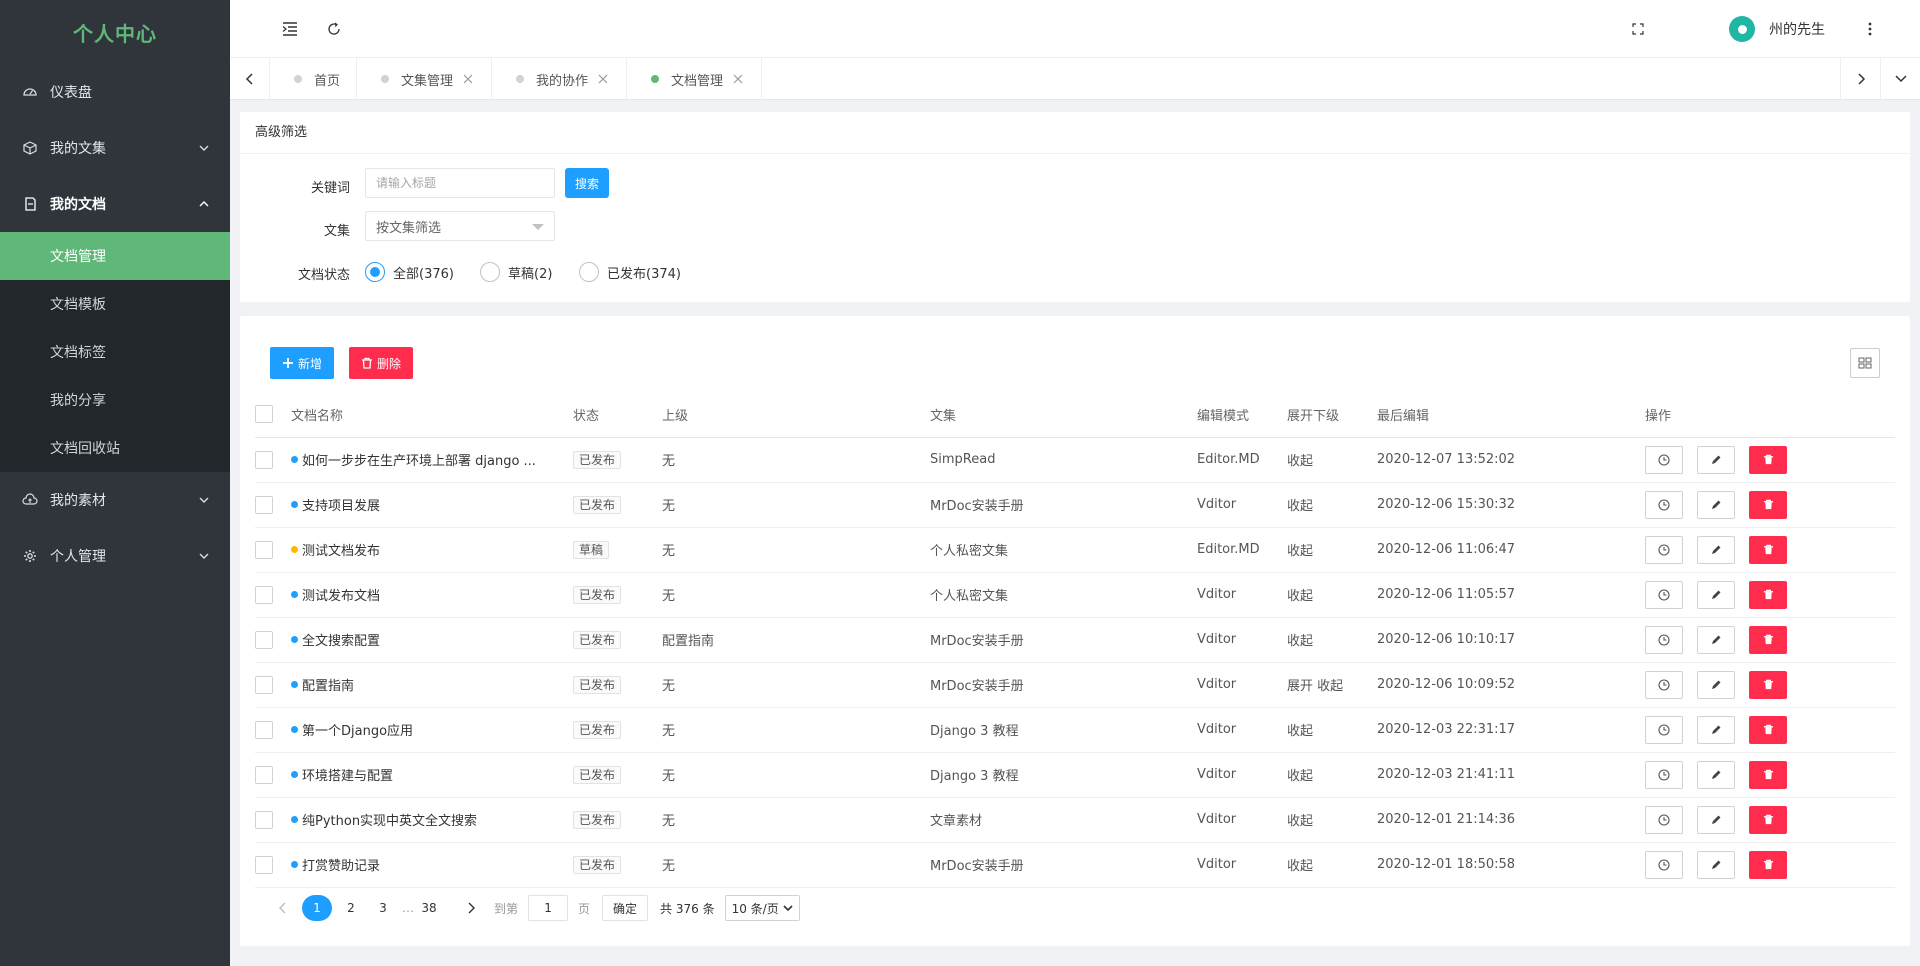  What do you see at coordinates (471, 908) in the screenshot?
I see `next-page-icon` at bounding box center [471, 908].